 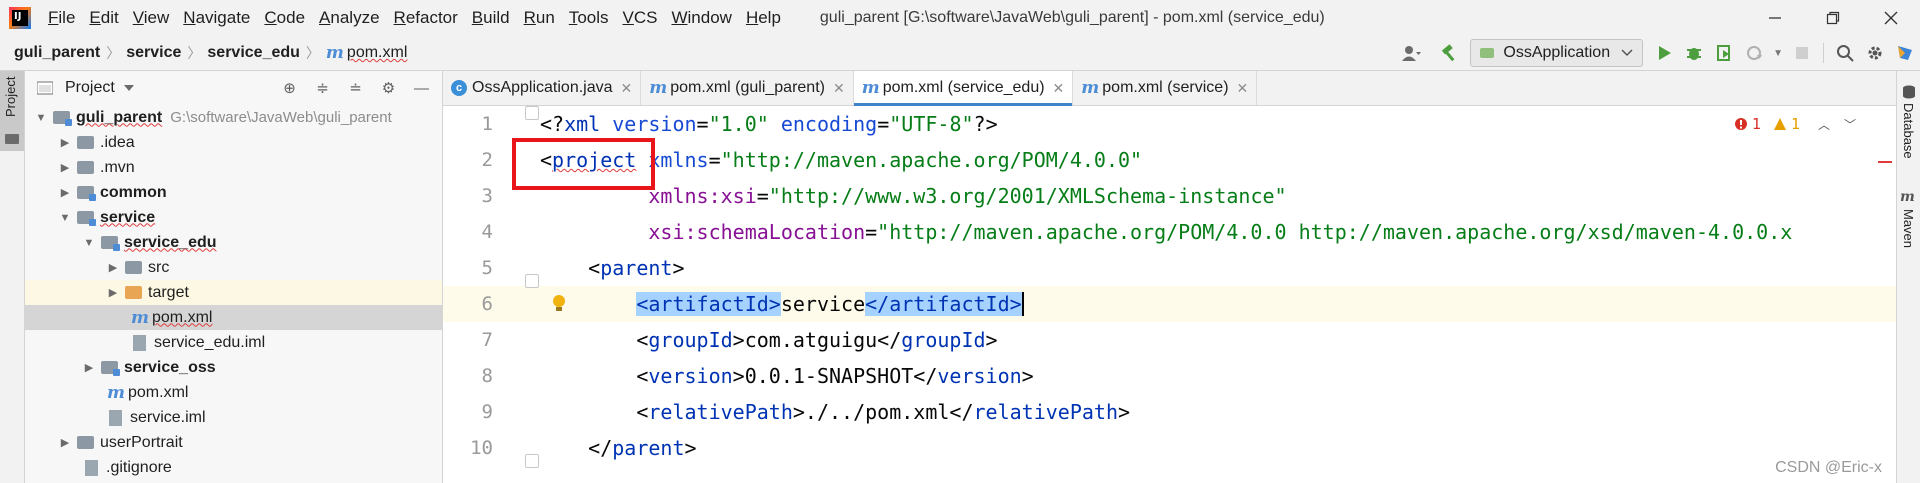 I want to click on inspection-widget: 1 1 ︿ ﹀, so click(x=1795, y=124).